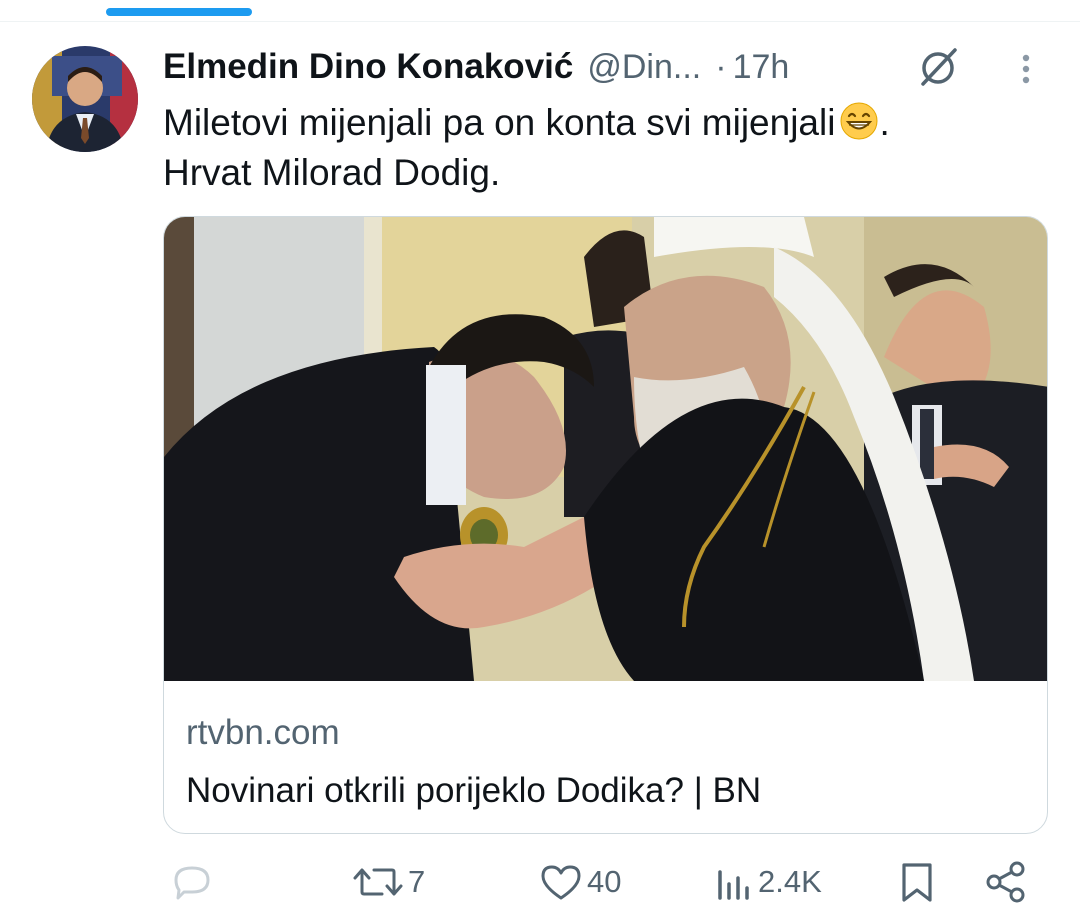 This screenshot has width=1080, height=906. Describe the element at coordinates (368, 67) in the screenshot. I see `author-name: Elmedin Dino Konaković` at that location.